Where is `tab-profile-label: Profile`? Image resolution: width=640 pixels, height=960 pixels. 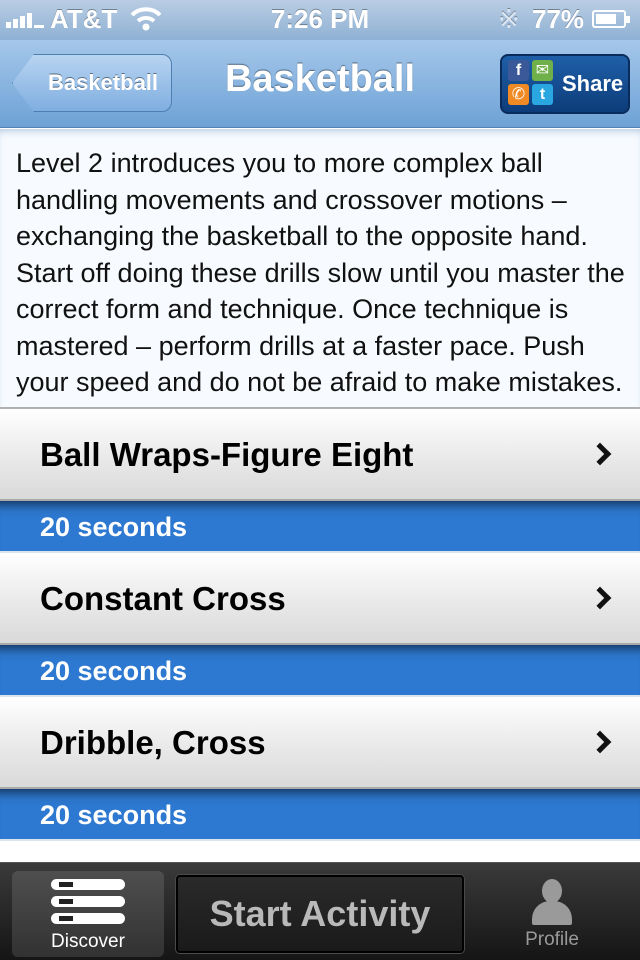 tab-profile-label: Profile is located at coordinates (552, 939).